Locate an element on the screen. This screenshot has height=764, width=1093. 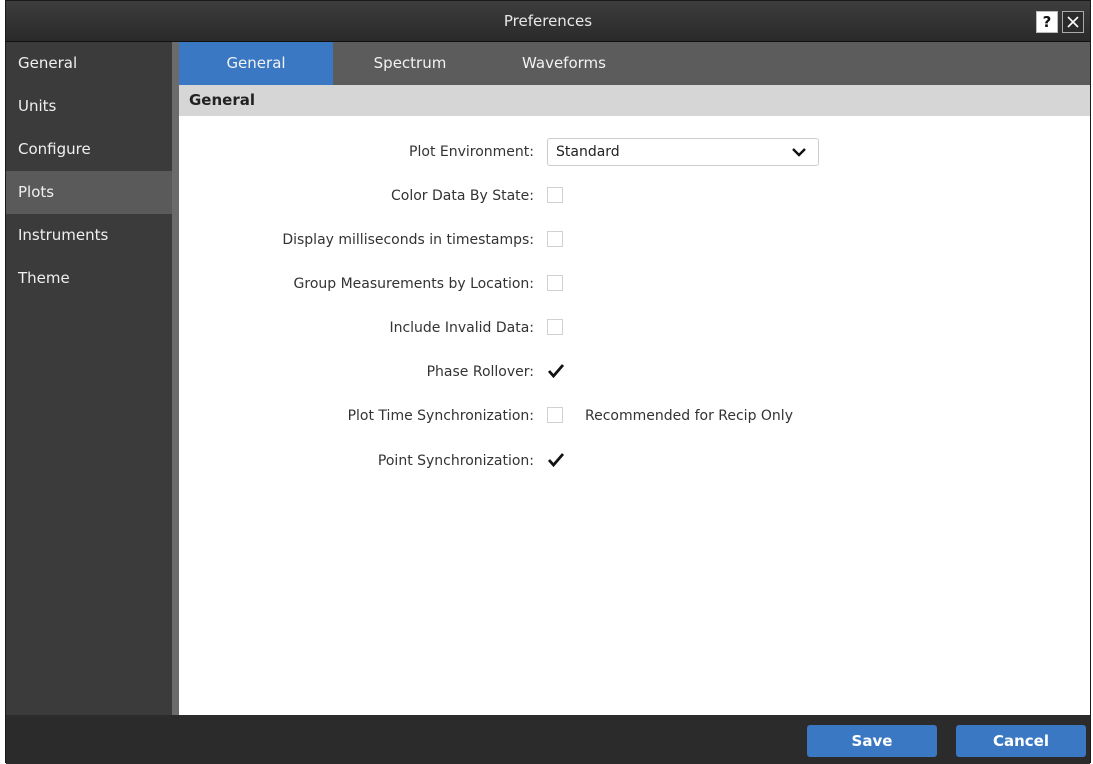
sidebar-splitter is located at coordinates (175, 378).